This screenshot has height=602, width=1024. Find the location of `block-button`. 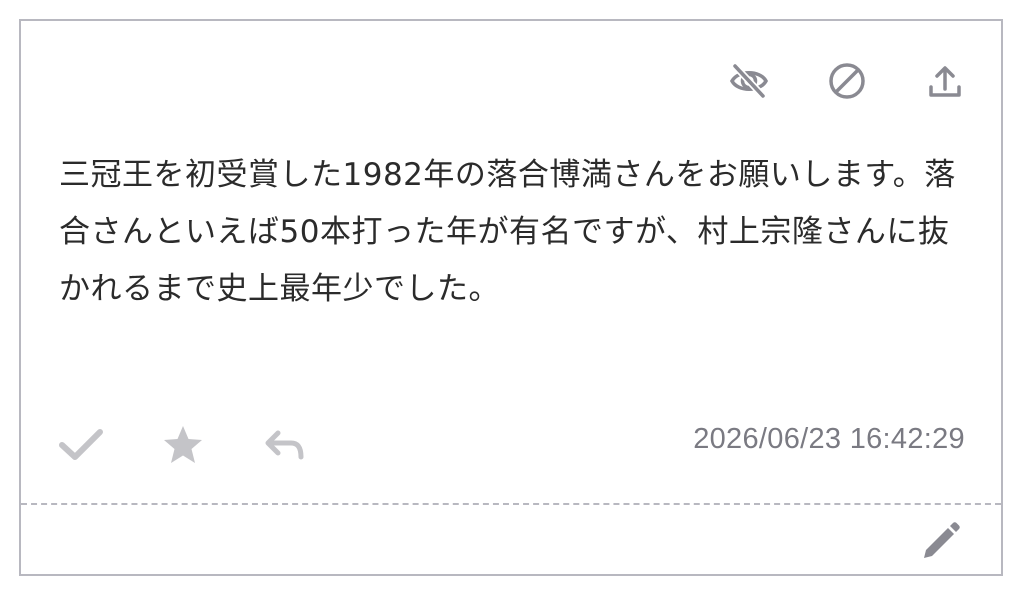

block-button is located at coordinates (847, 81).